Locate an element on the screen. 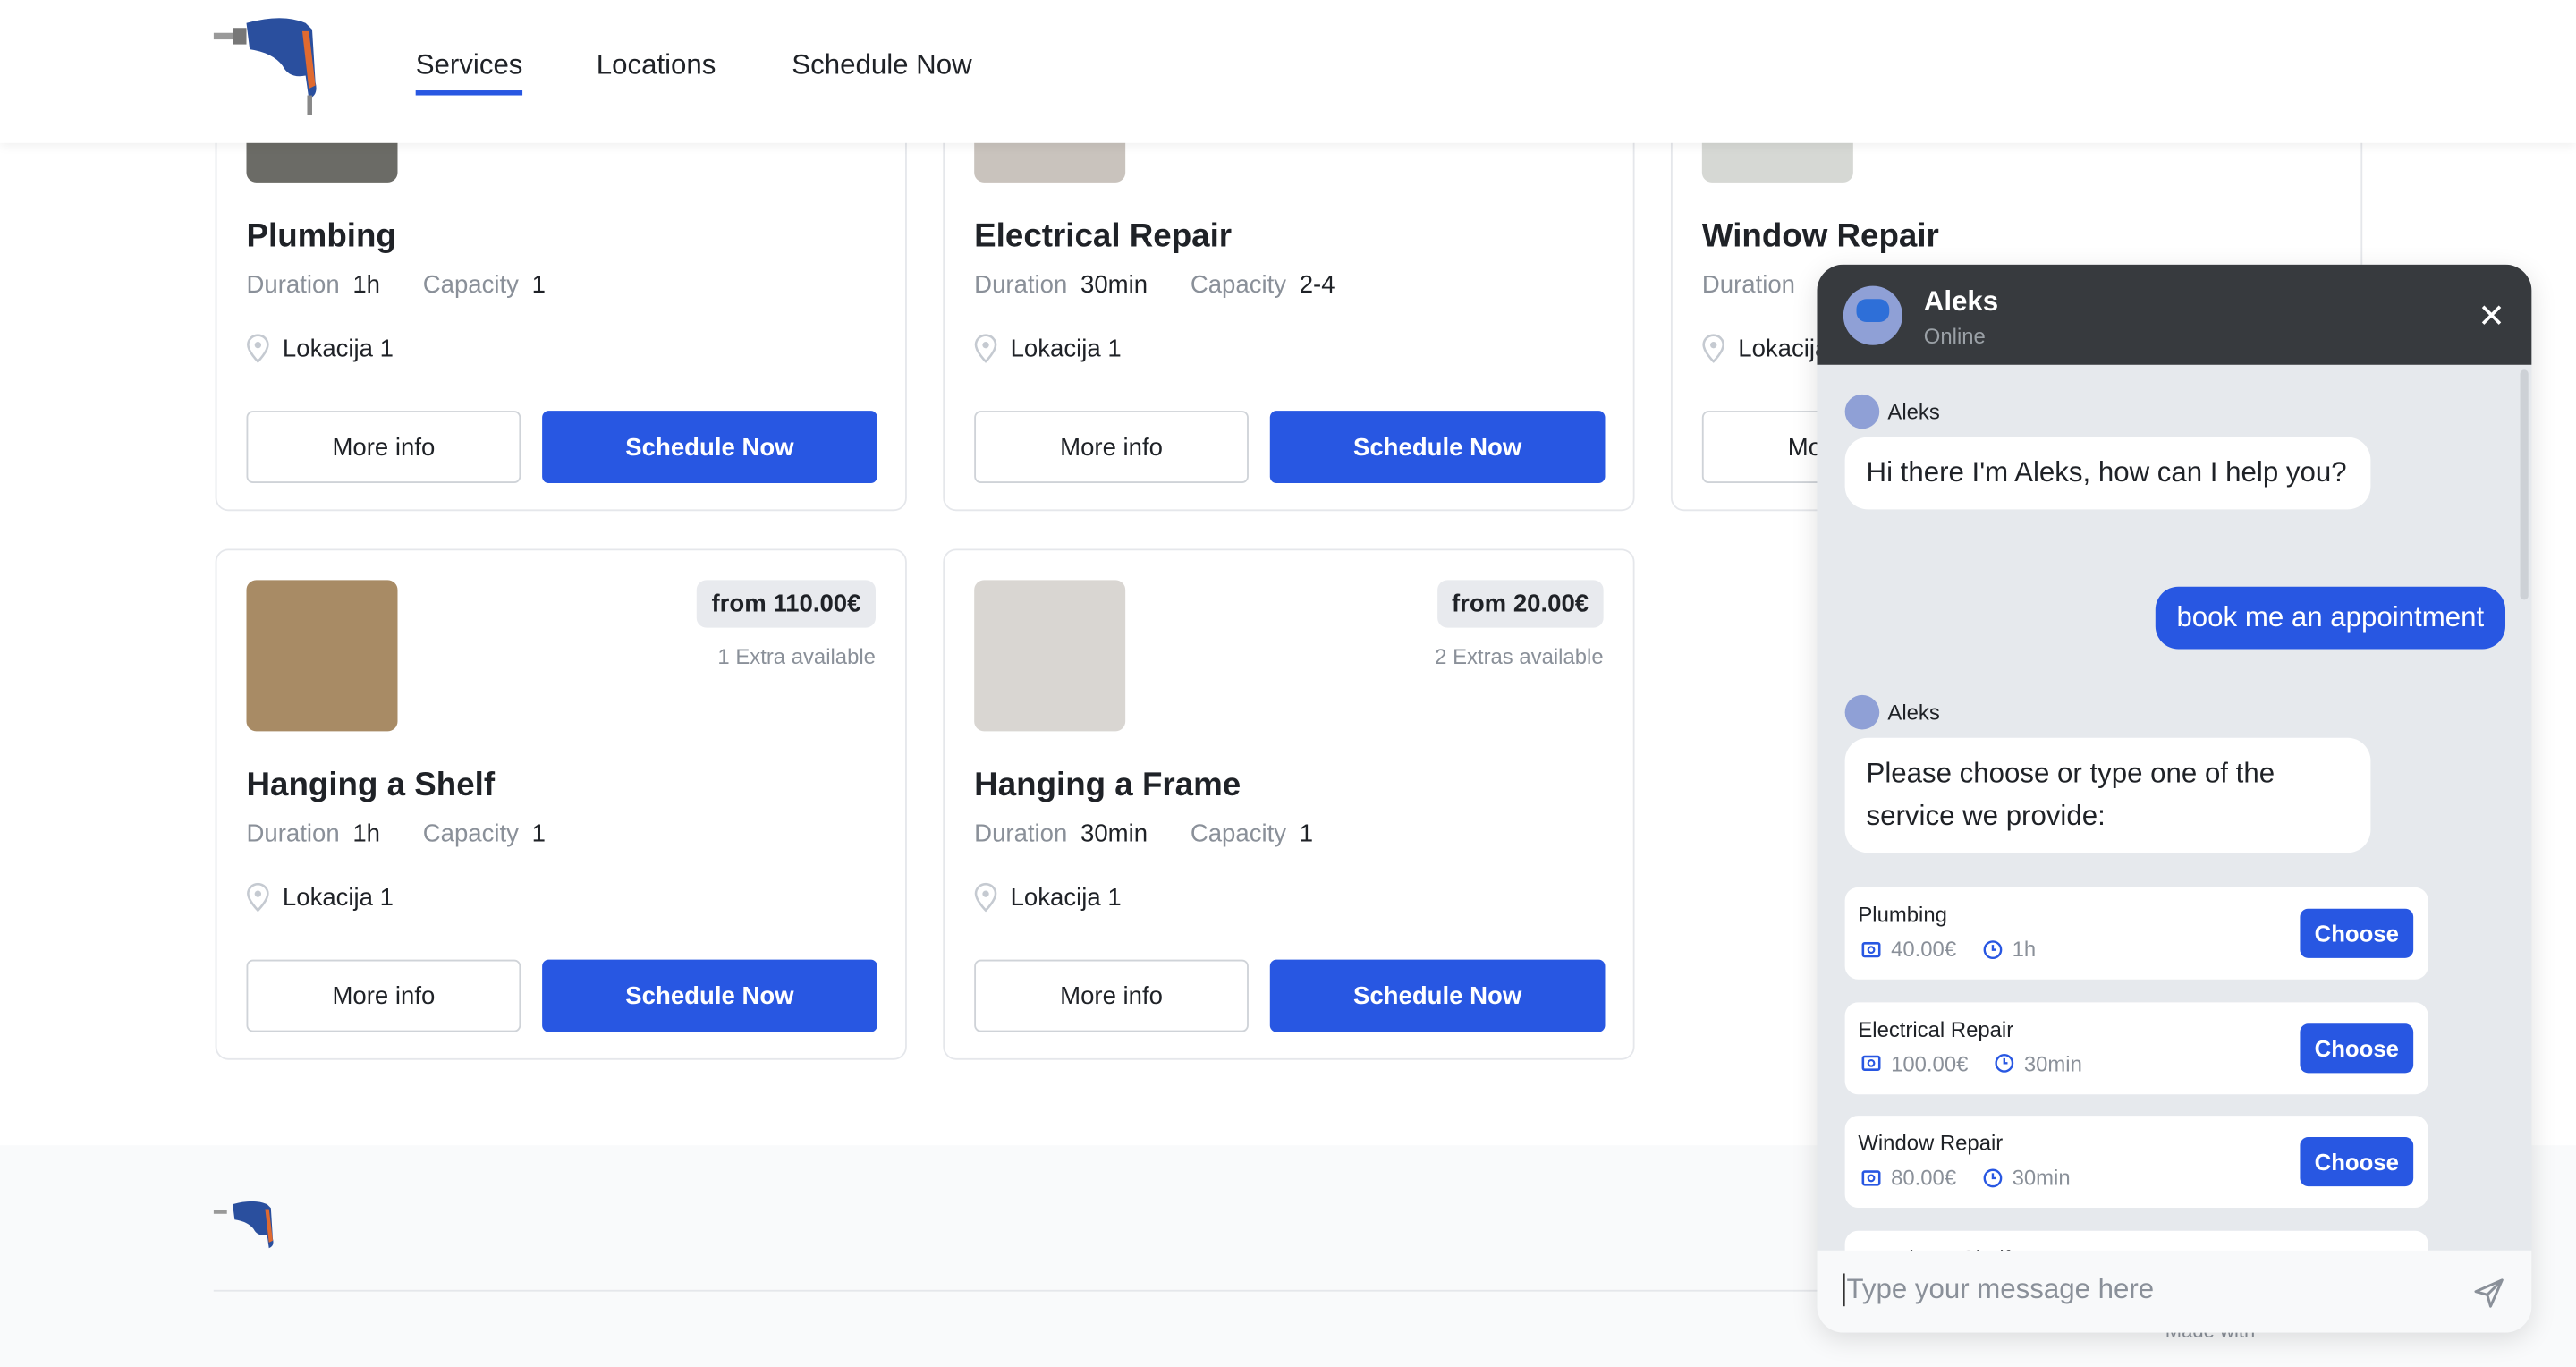 The height and width of the screenshot is (1367, 2576). send-icon is located at coordinates (2488, 1293).